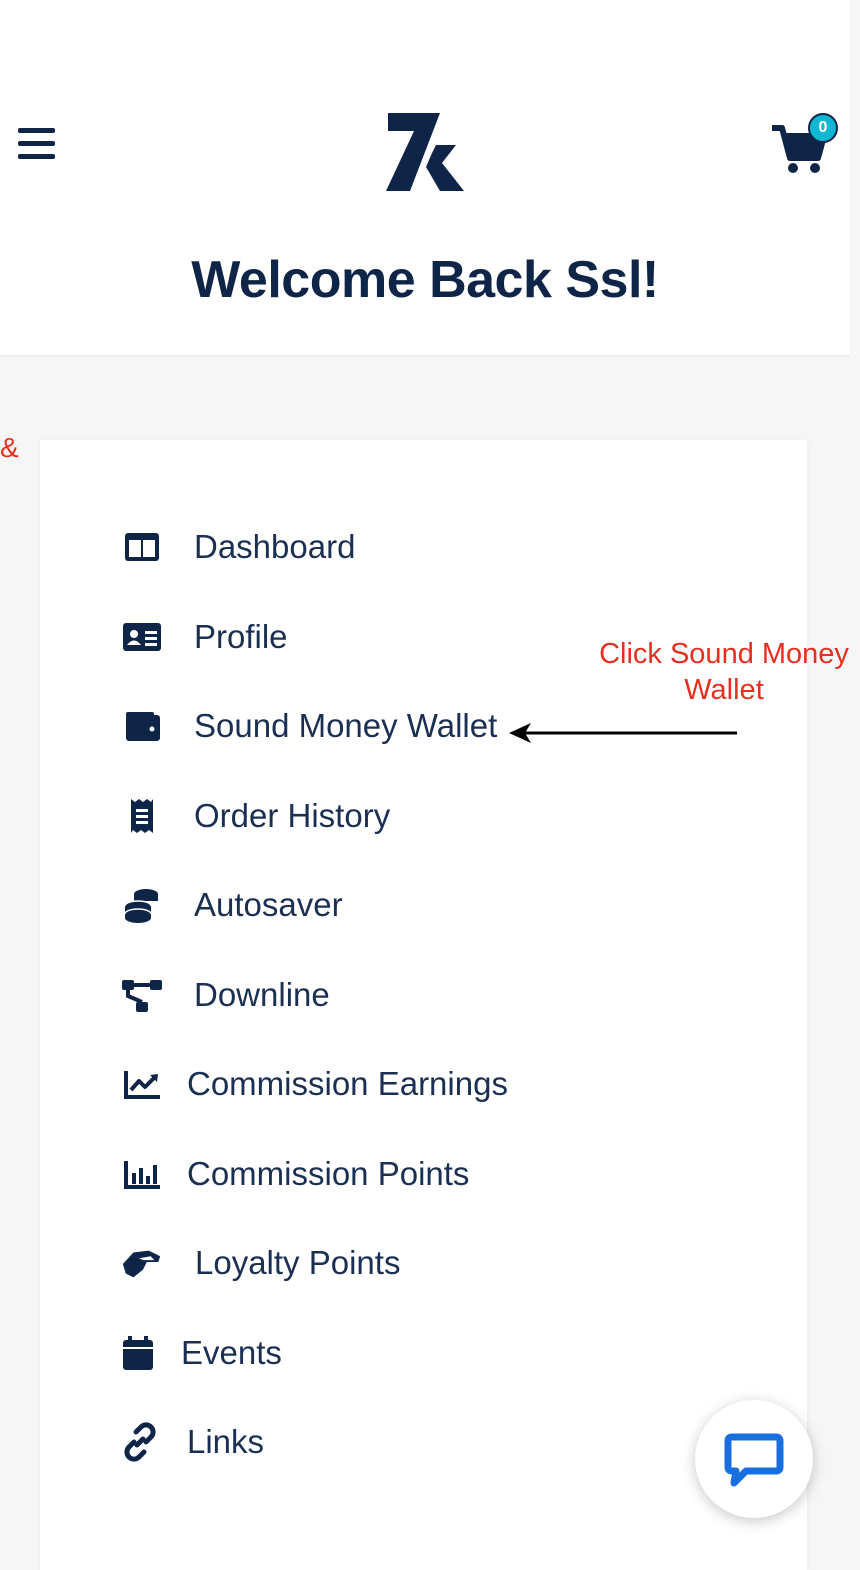  I want to click on annotation-arrow-icon, so click(623, 733).